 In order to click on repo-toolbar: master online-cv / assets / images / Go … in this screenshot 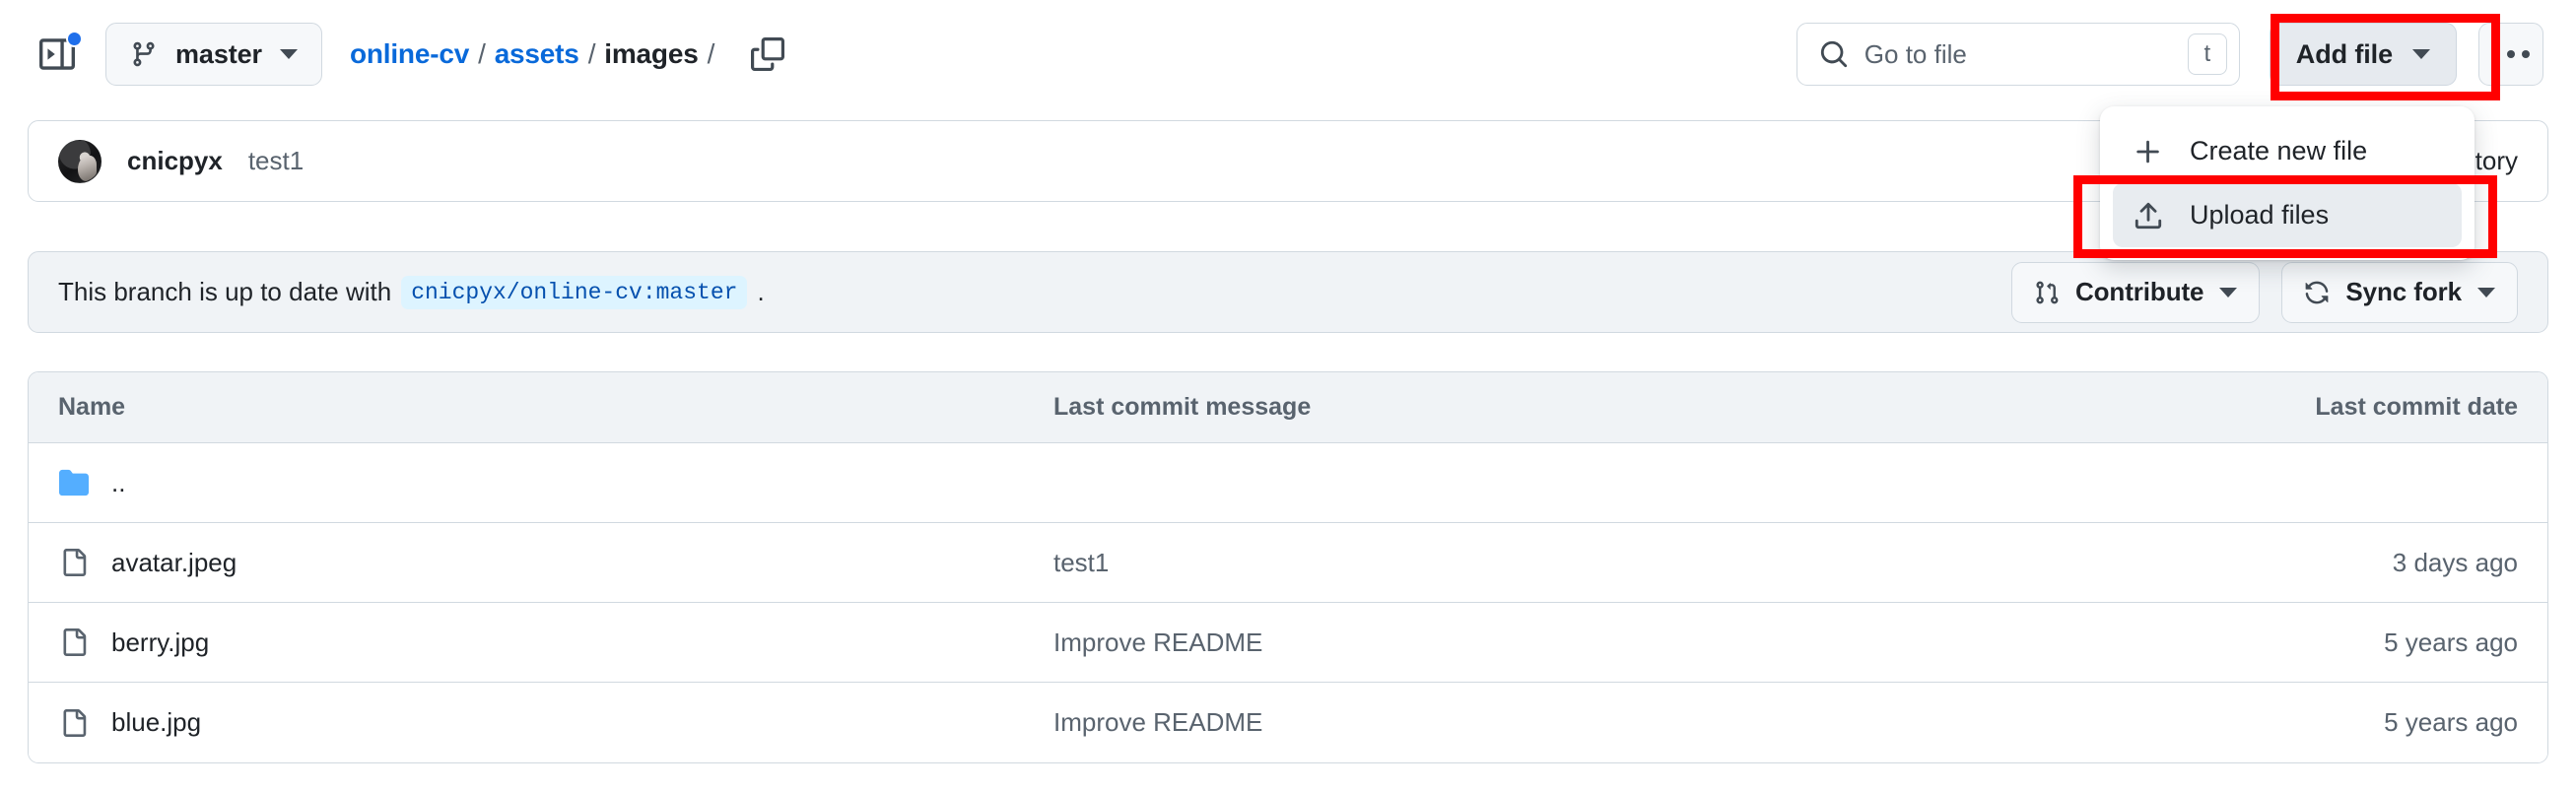, I will do `click(1288, 54)`.